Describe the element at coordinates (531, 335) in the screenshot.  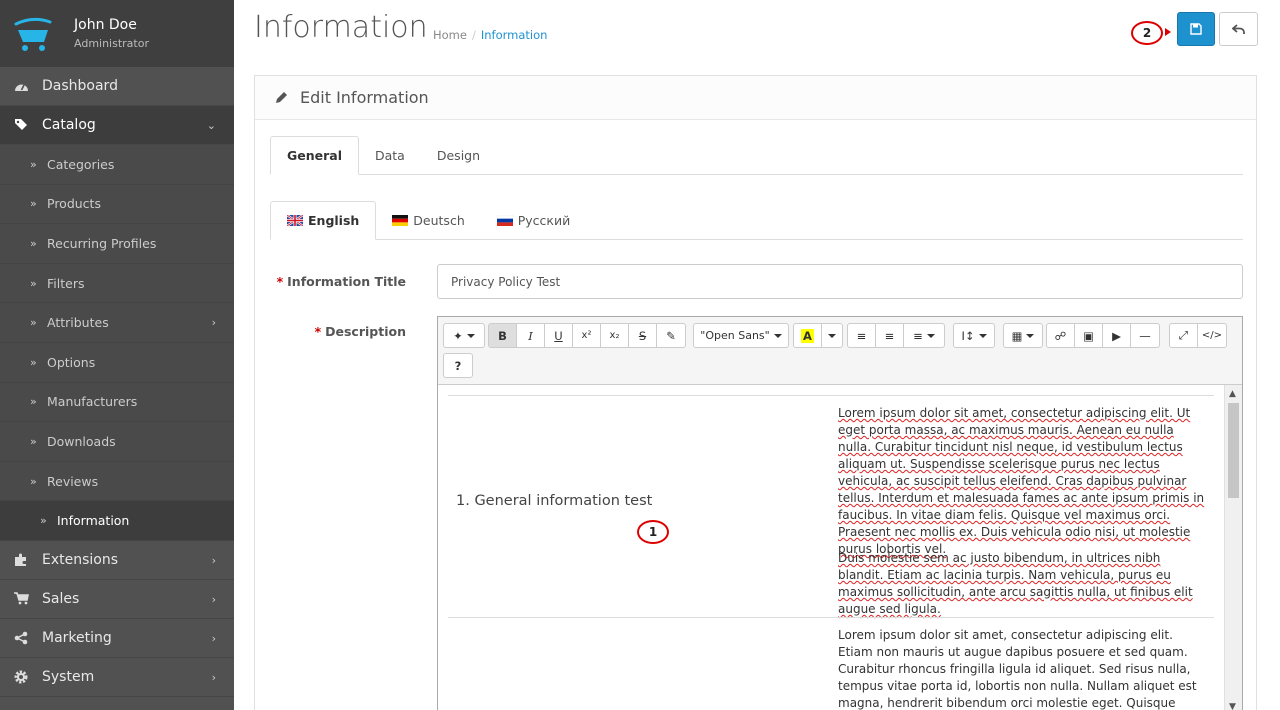
I see `italic-button: I` at that location.